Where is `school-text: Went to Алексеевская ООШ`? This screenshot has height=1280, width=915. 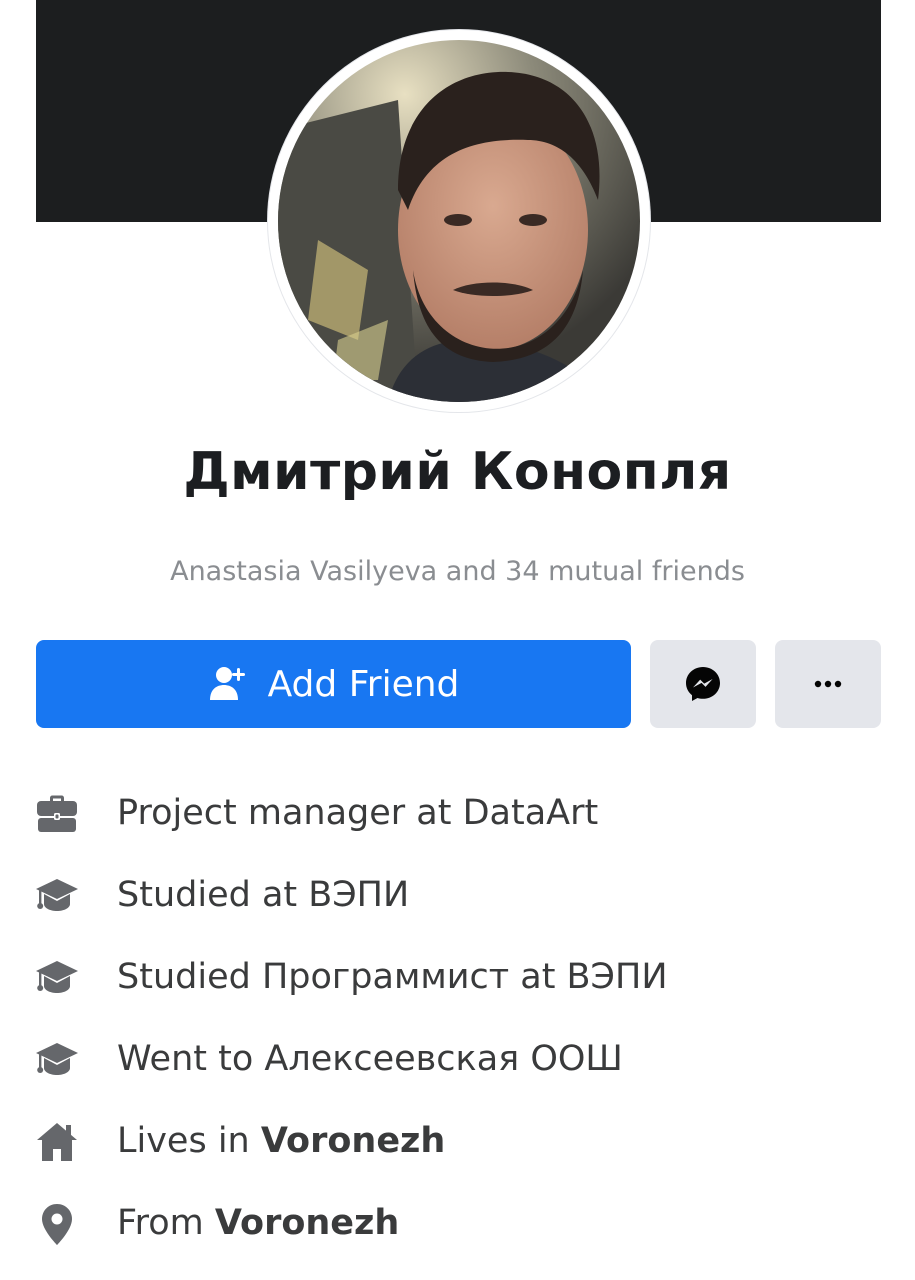
school-text: Went to Алексеевская ООШ is located at coordinates (370, 1059).